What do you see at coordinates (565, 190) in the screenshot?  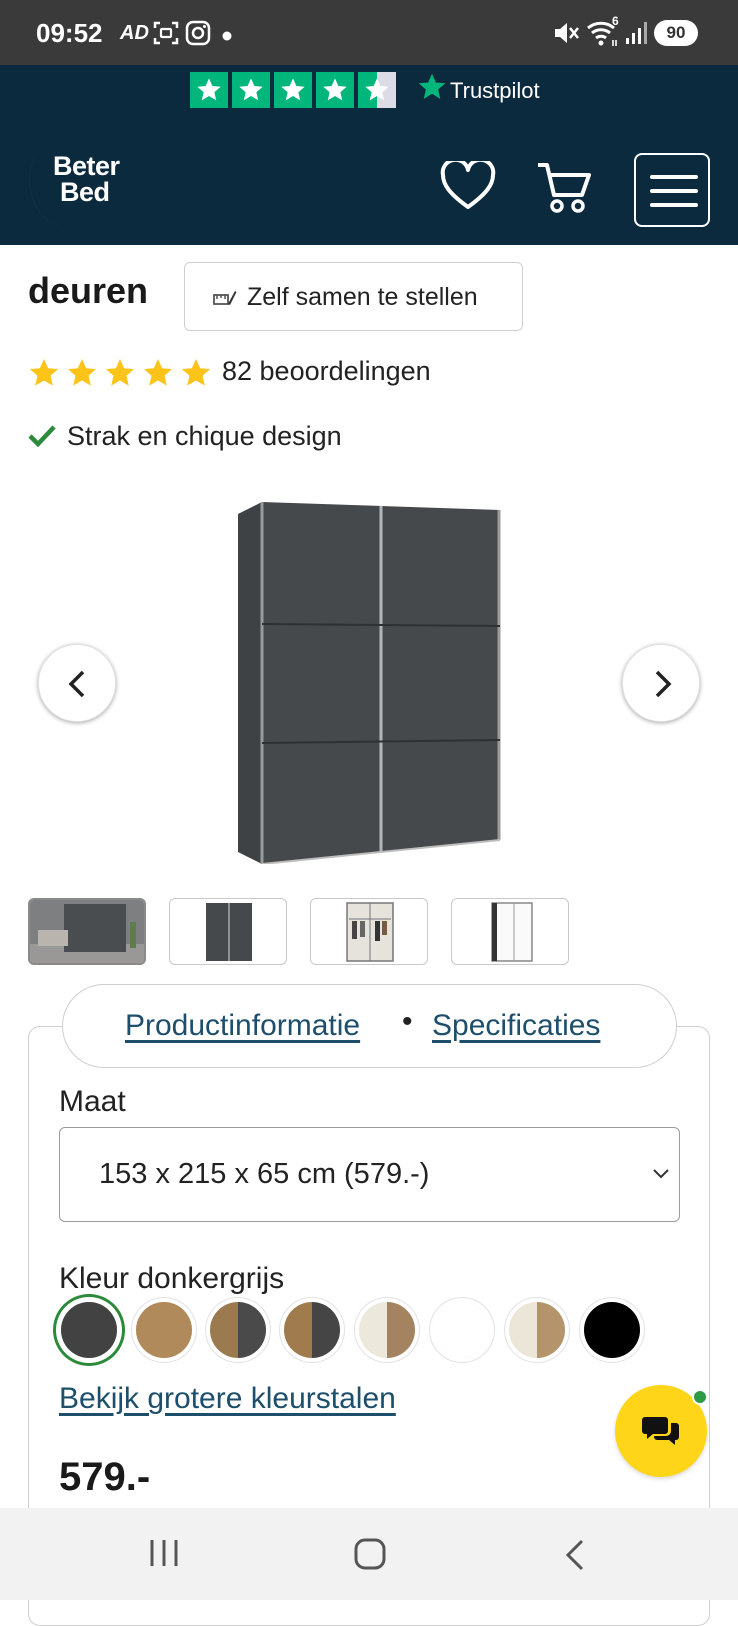 I see `cart-icon` at bounding box center [565, 190].